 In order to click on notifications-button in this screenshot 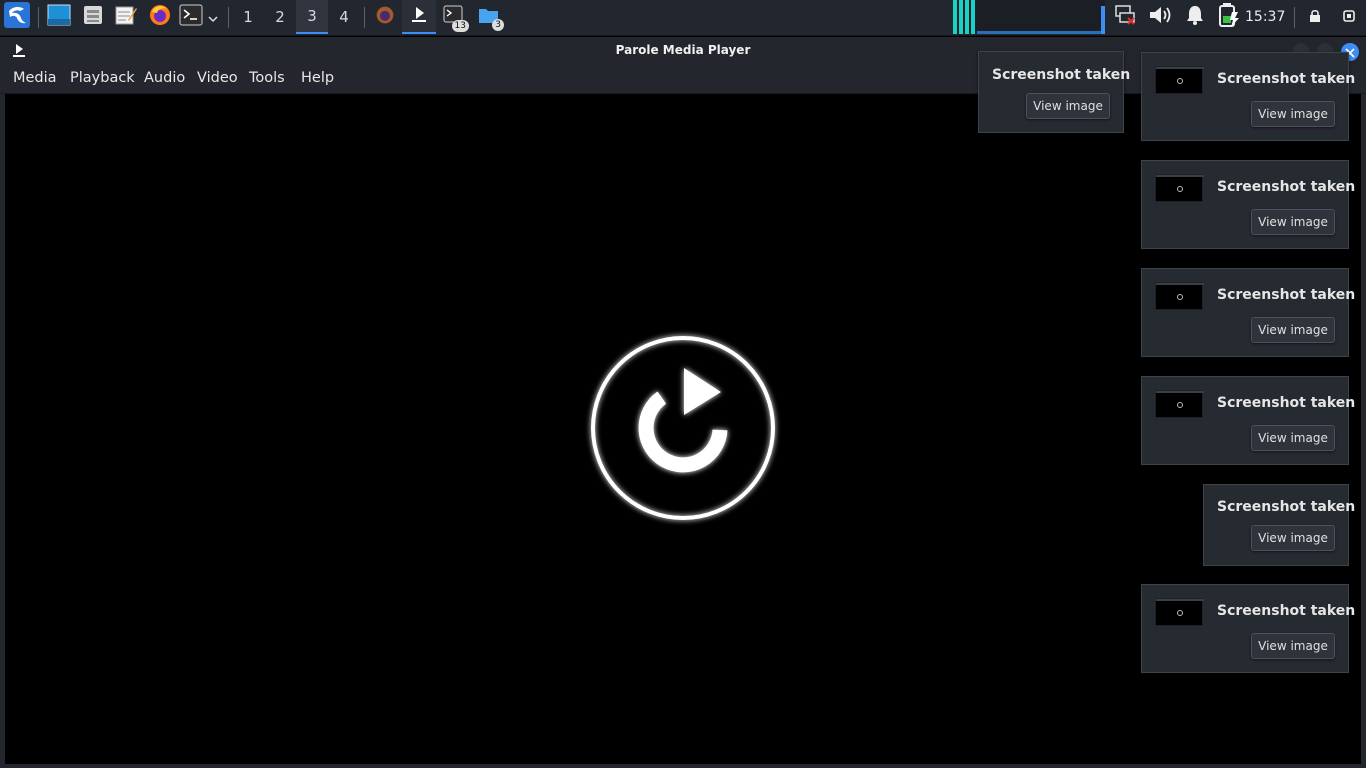, I will do `click(1195, 17)`.